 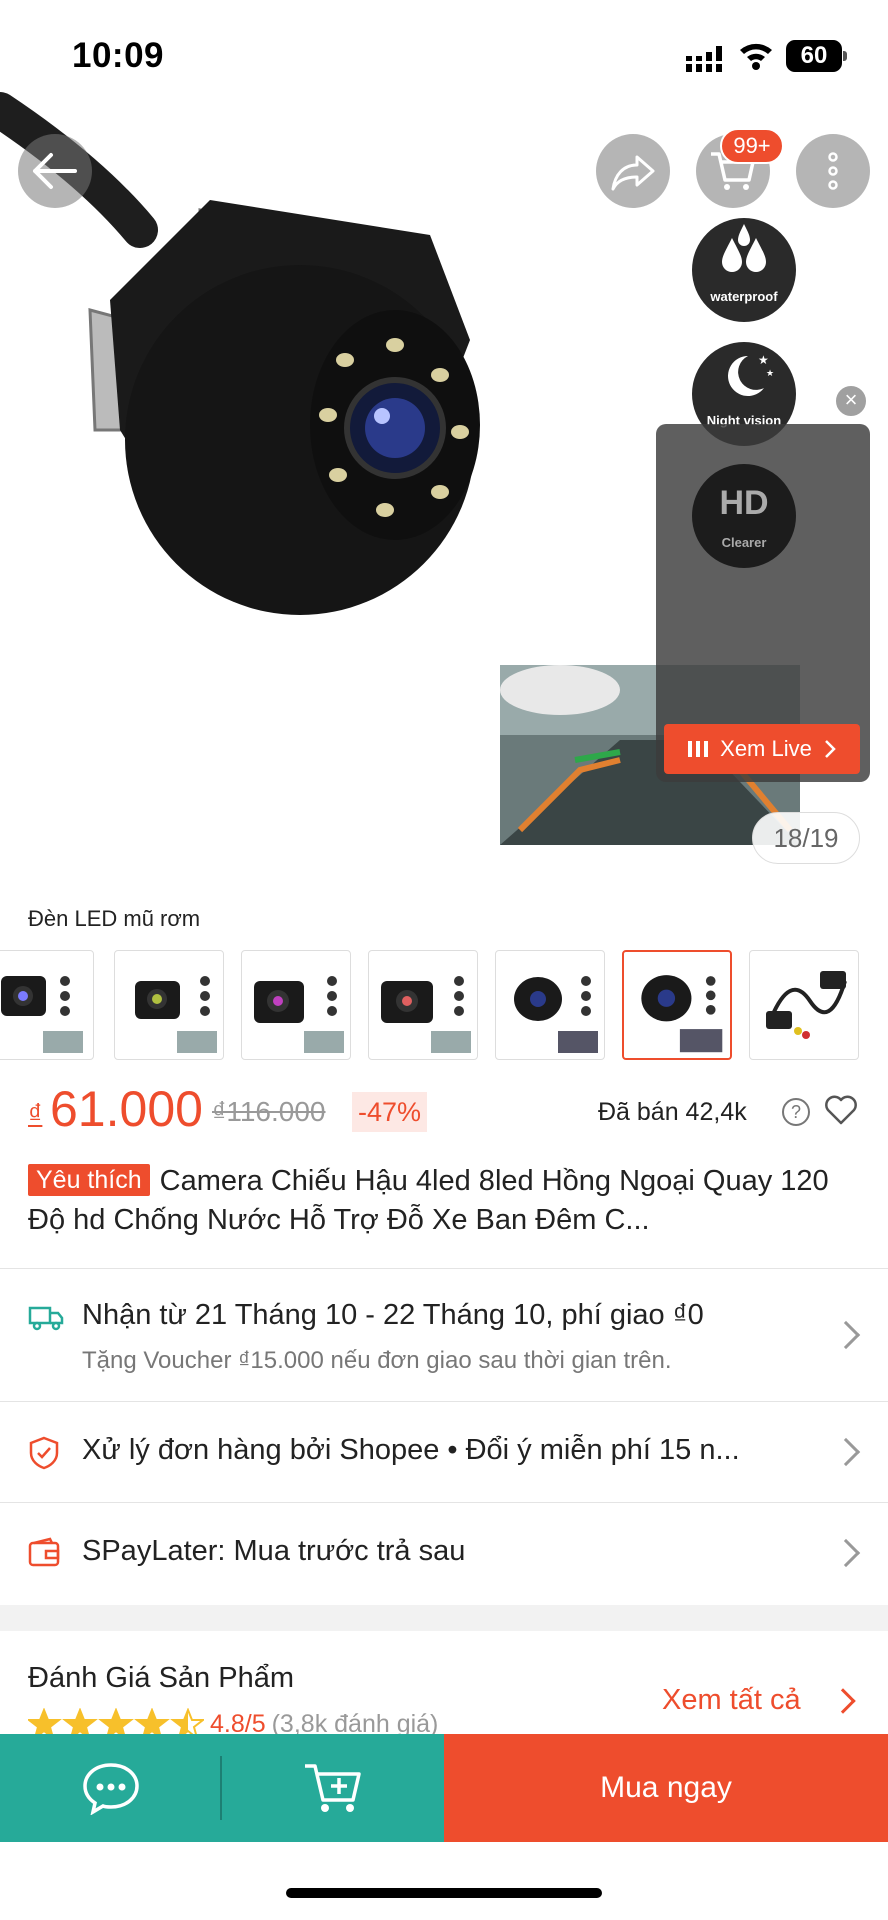 What do you see at coordinates (704, 59) in the screenshot?
I see `cellular-signal-icon` at bounding box center [704, 59].